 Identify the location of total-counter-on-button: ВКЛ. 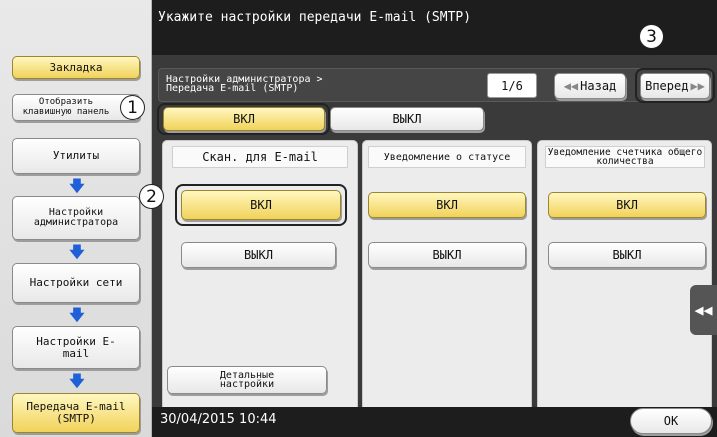
(627, 205).